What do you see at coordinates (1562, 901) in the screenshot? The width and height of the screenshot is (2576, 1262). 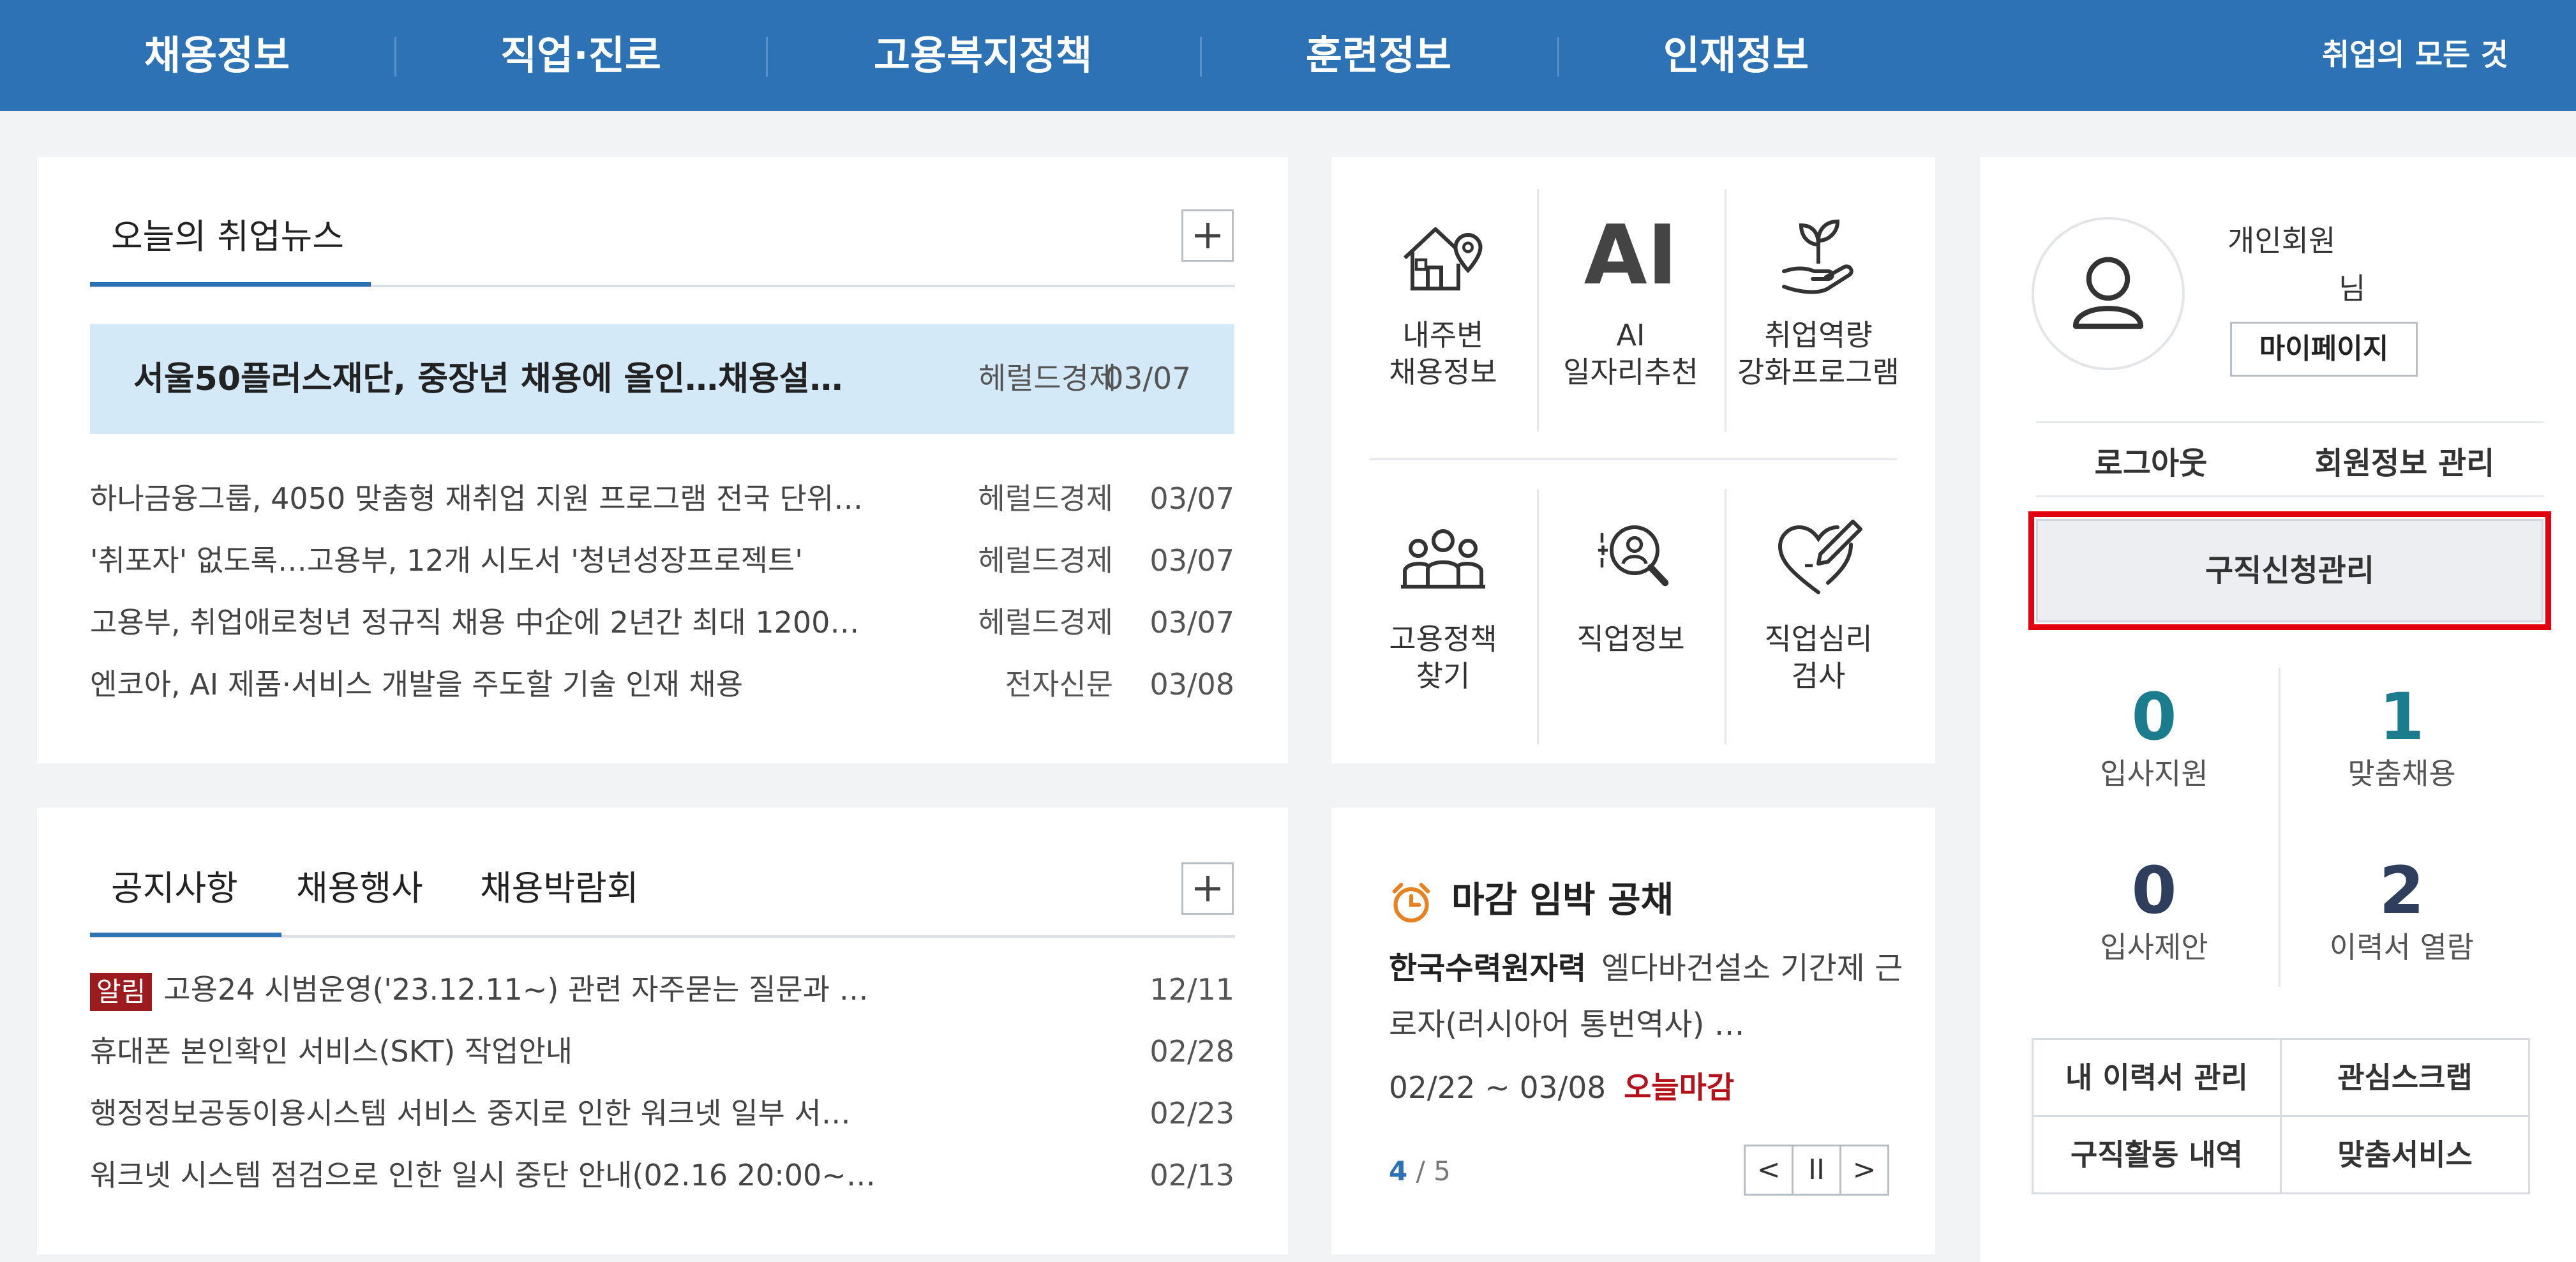 I see `deadline-title-text: 마감 임박 공채` at bounding box center [1562, 901].